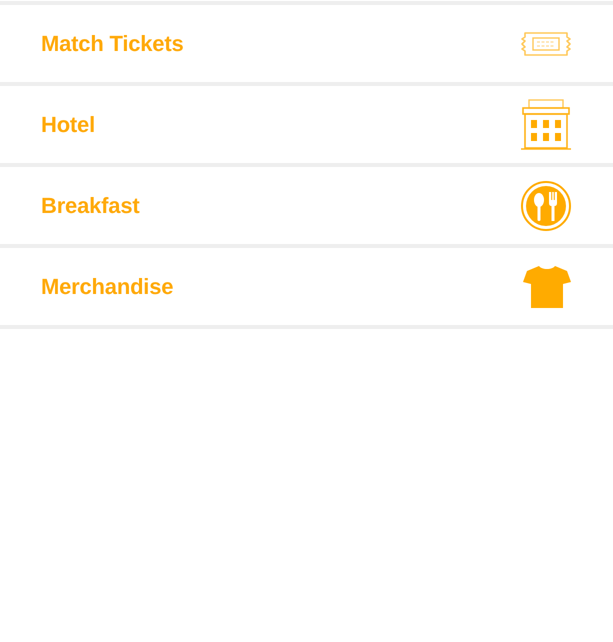  I want to click on hotel-building-icon, so click(546, 124).